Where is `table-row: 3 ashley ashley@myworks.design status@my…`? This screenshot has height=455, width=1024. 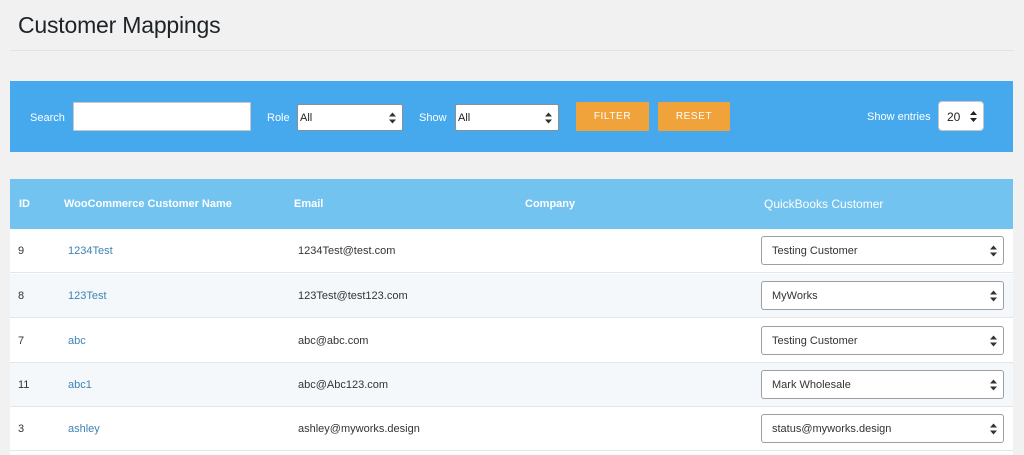
table-row: 3 ashley ashley@myworks.design status@my… is located at coordinates (511, 429).